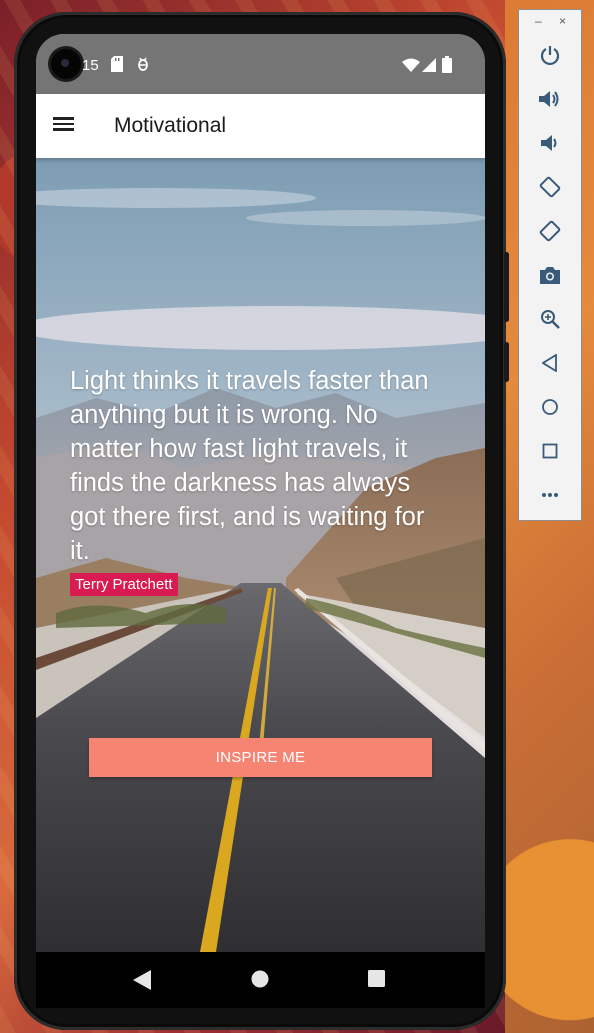 The width and height of the screenshot is (594, 1033). I want to click on rotate-left-icon, so click(550, 187).